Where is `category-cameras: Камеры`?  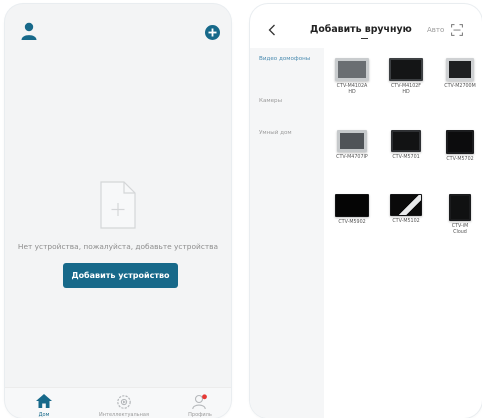 category-cameras: Камеры is located at coordinates (288, 101).